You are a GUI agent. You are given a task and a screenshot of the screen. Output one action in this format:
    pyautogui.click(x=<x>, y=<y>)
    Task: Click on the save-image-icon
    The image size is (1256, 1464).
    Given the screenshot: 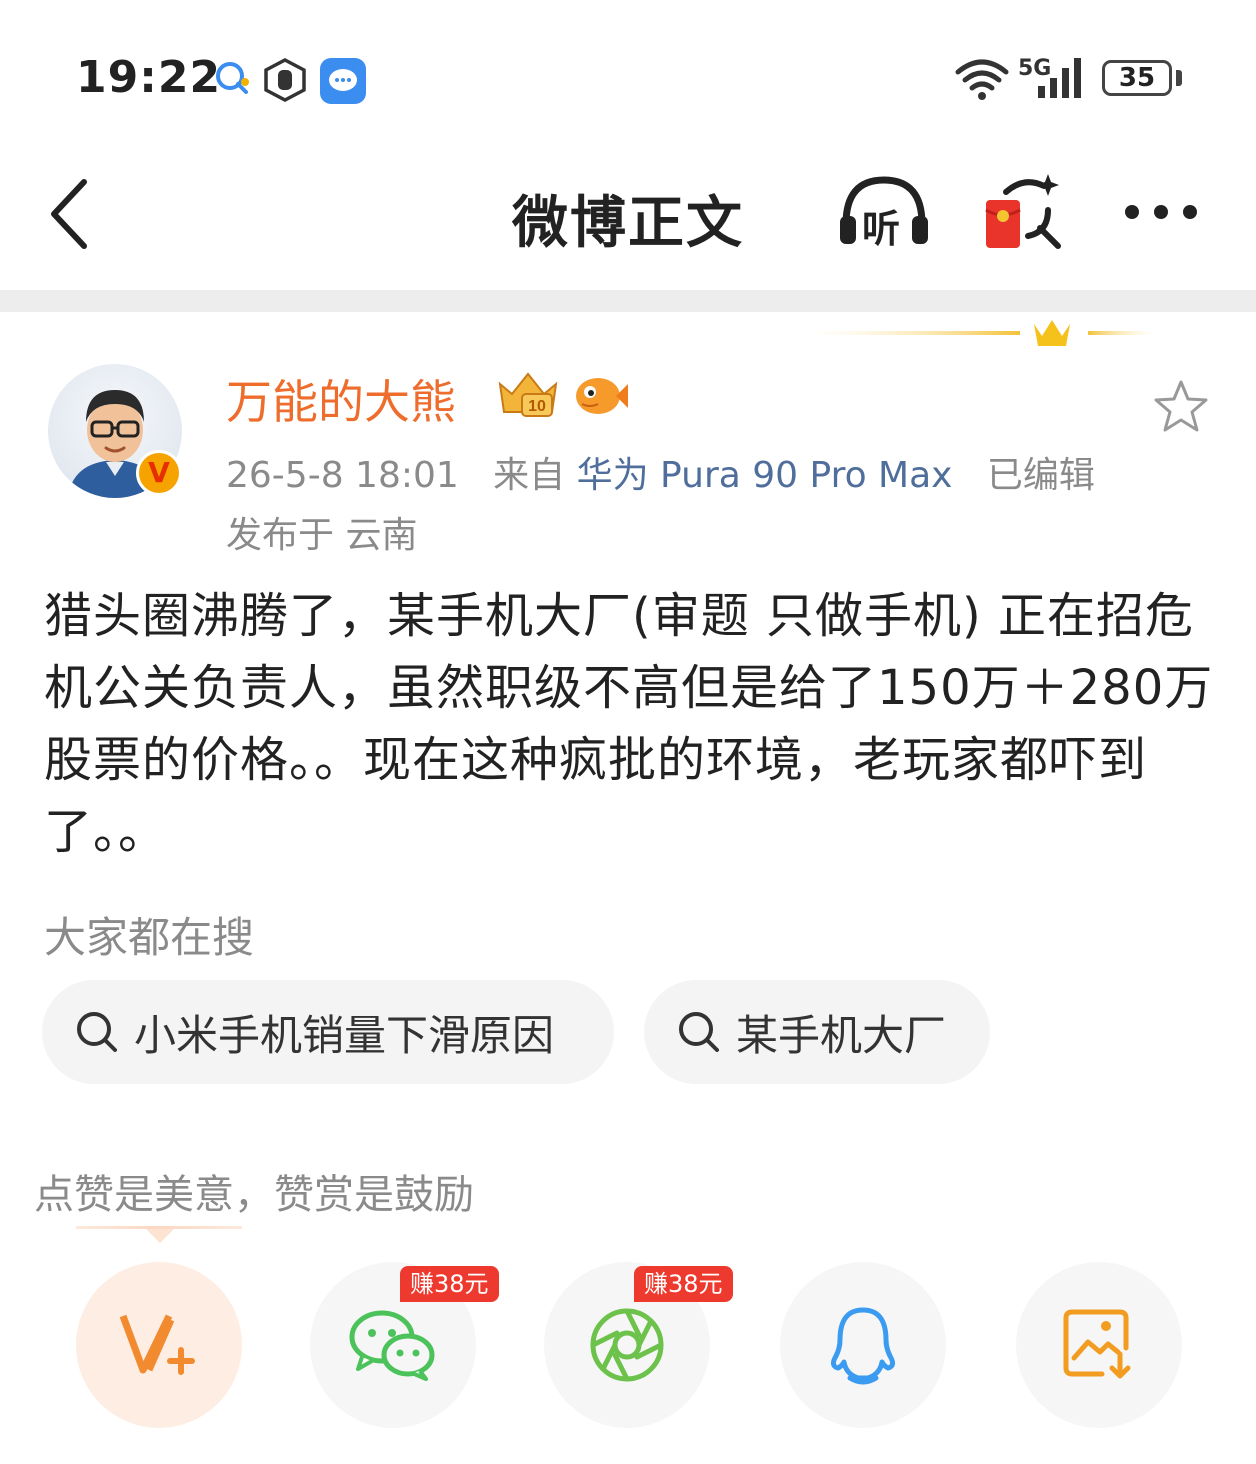 What is the action you would take?
    pyautogui.click(x=1097, y=1344)
    